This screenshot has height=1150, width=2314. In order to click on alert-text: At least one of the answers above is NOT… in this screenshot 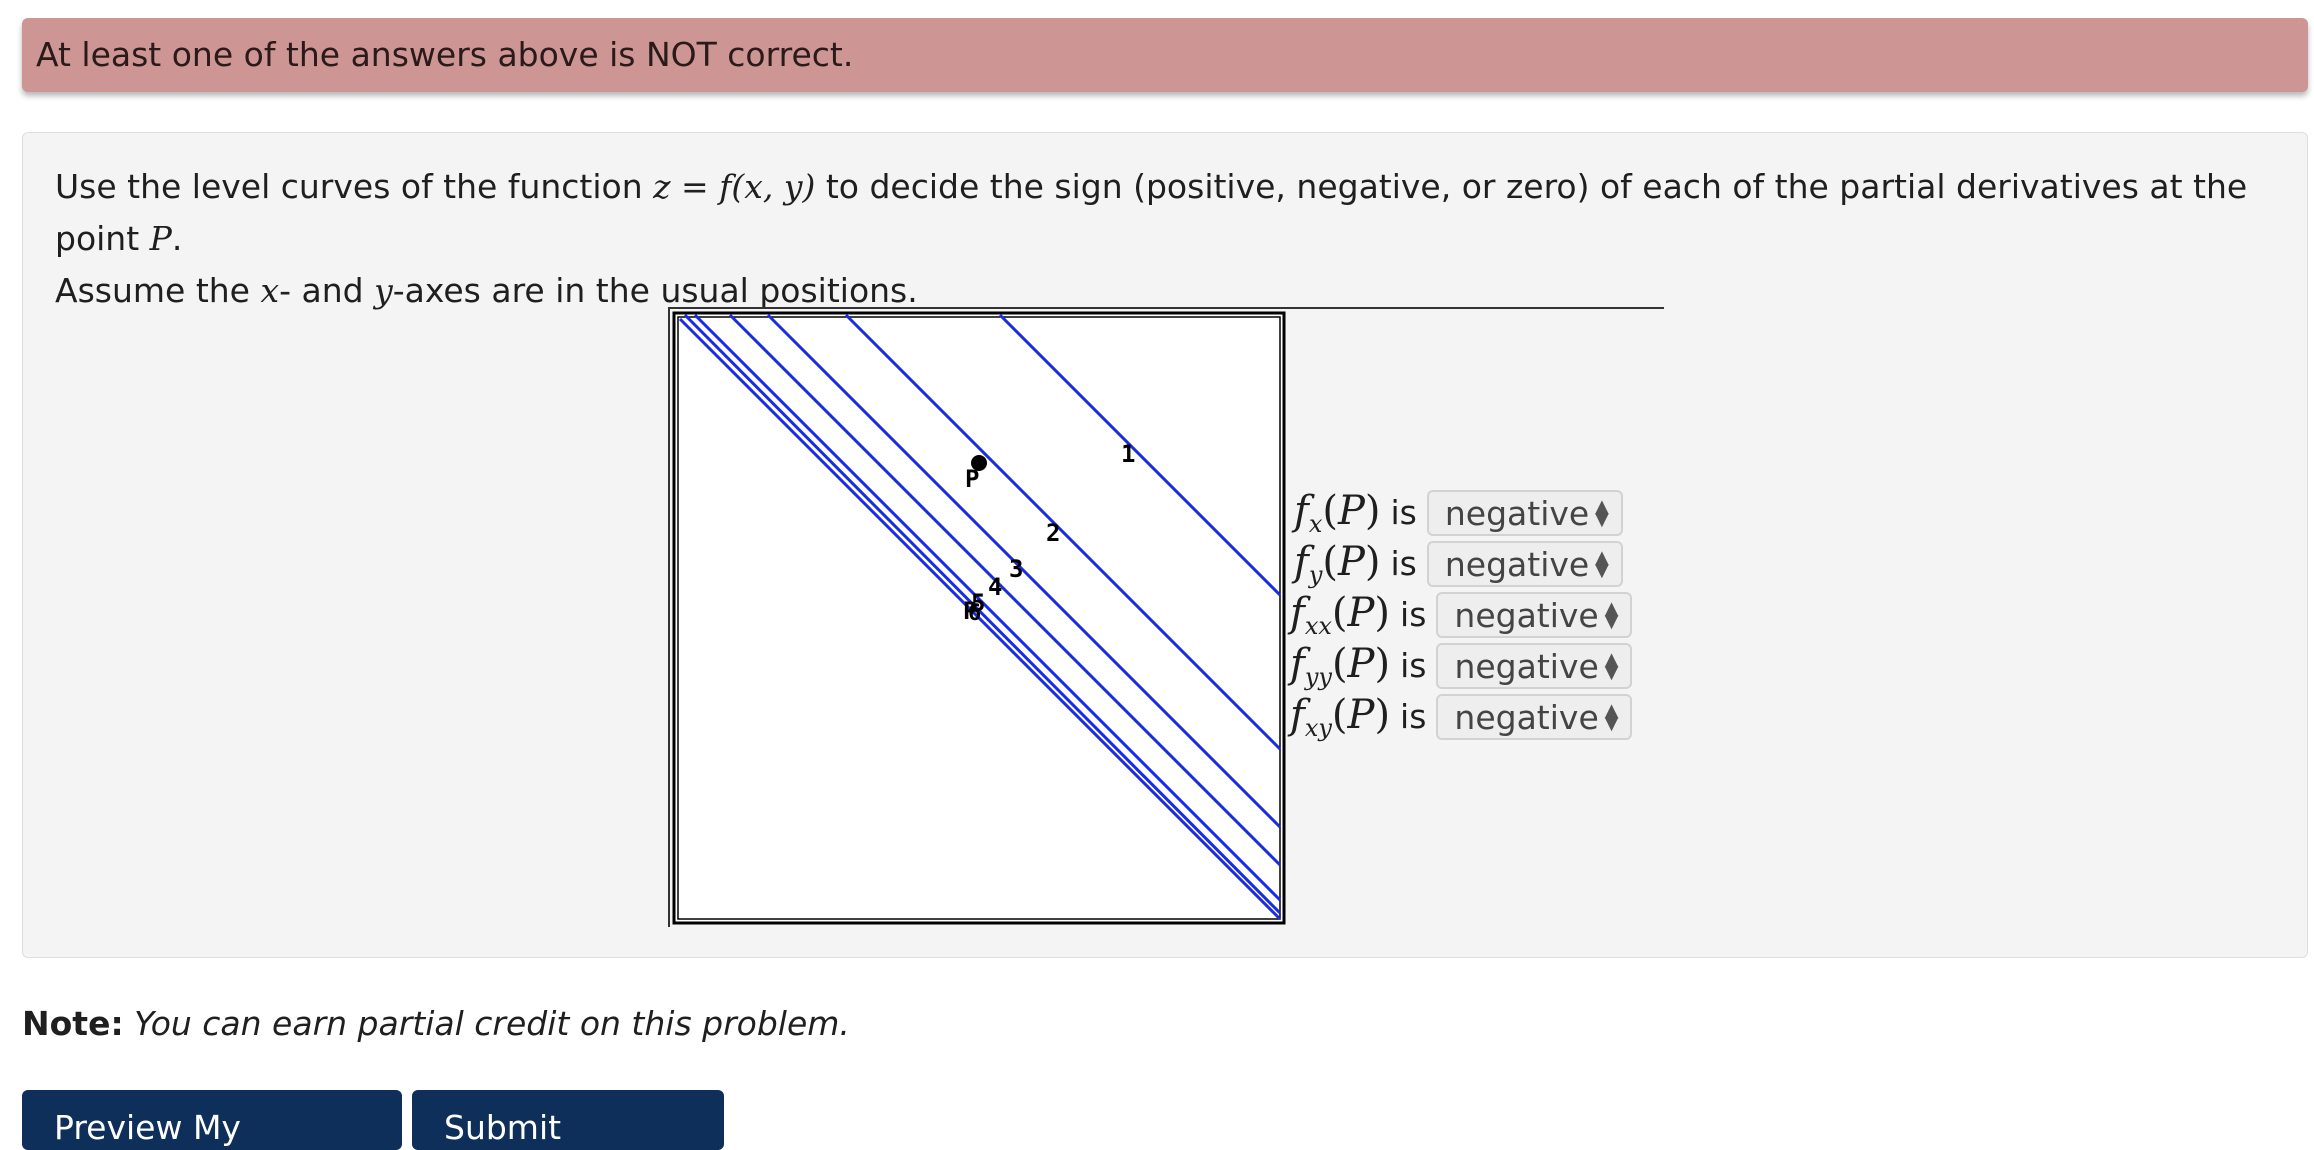, I will do `click(445, 54)`.